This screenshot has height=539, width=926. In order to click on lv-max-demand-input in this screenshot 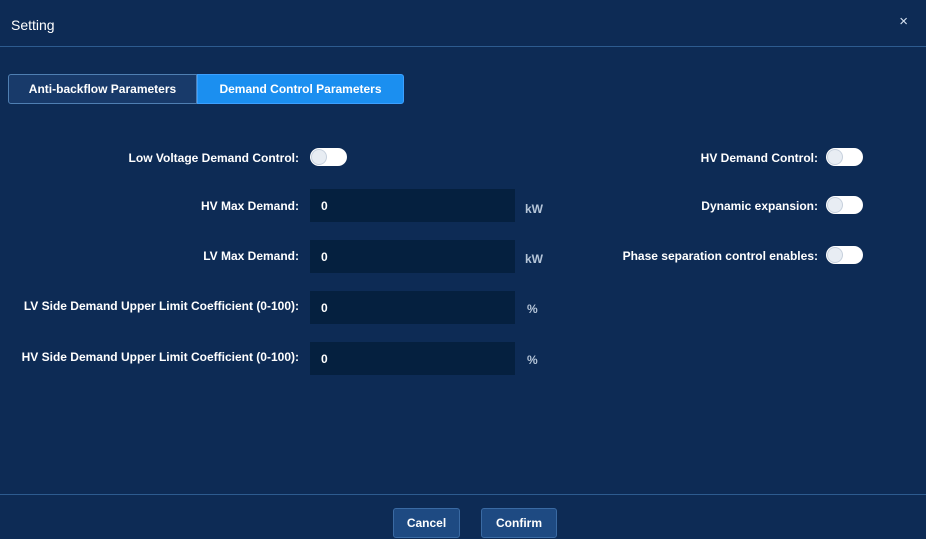, I will do `click(412, 256)`.